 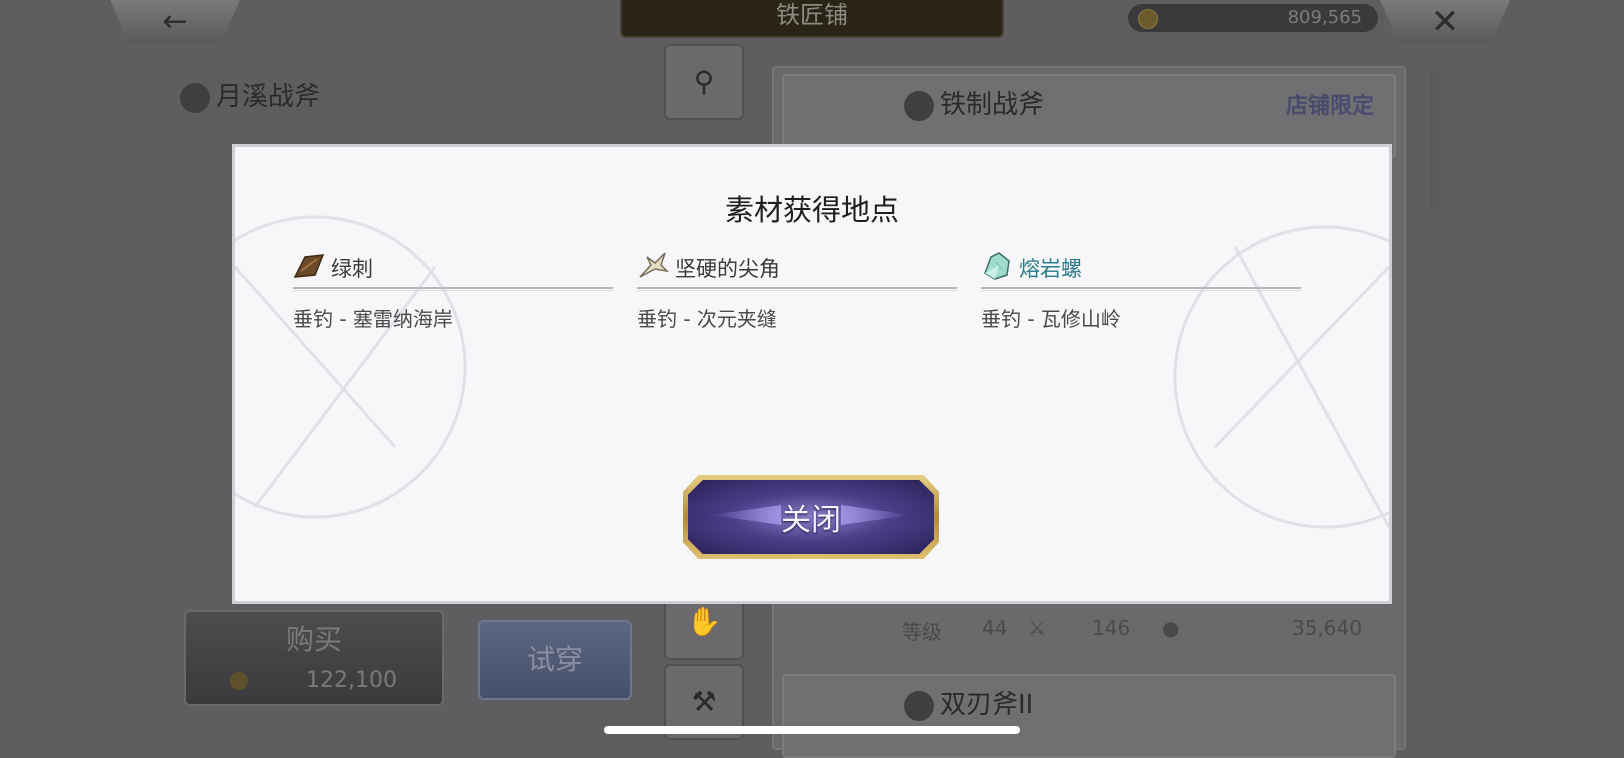 What do you see at coordinates (1111, 628) in the screenshot?
I see `attack-value: 146` at bounding box center [1111, 628].